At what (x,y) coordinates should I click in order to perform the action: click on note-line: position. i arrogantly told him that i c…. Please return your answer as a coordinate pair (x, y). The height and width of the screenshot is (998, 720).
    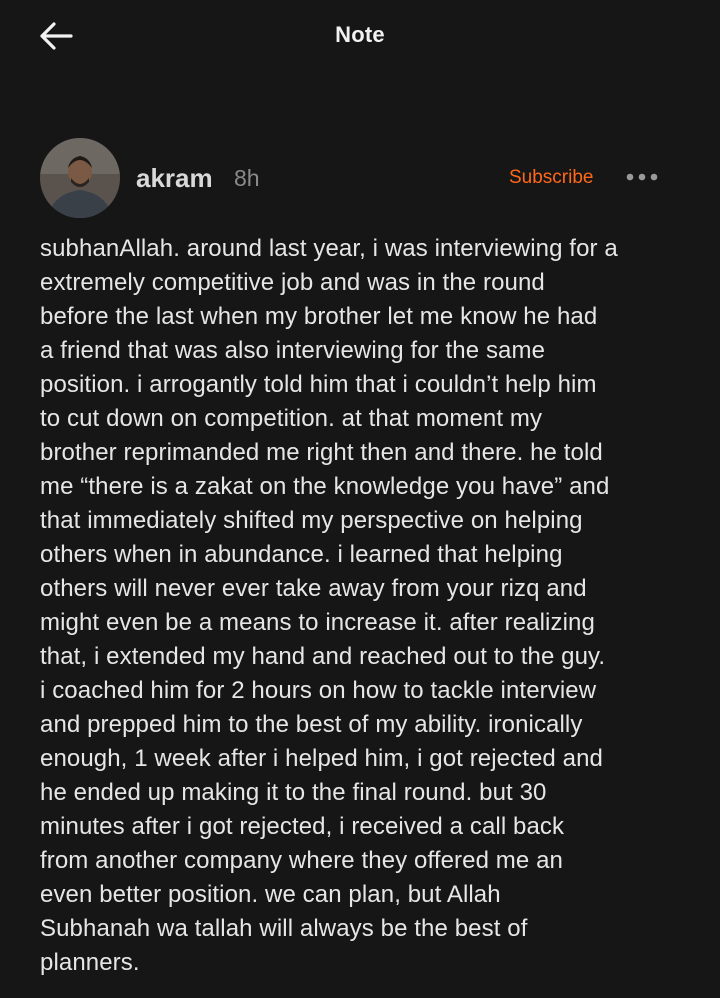
    Looking at the image, I should click on (318, 384).